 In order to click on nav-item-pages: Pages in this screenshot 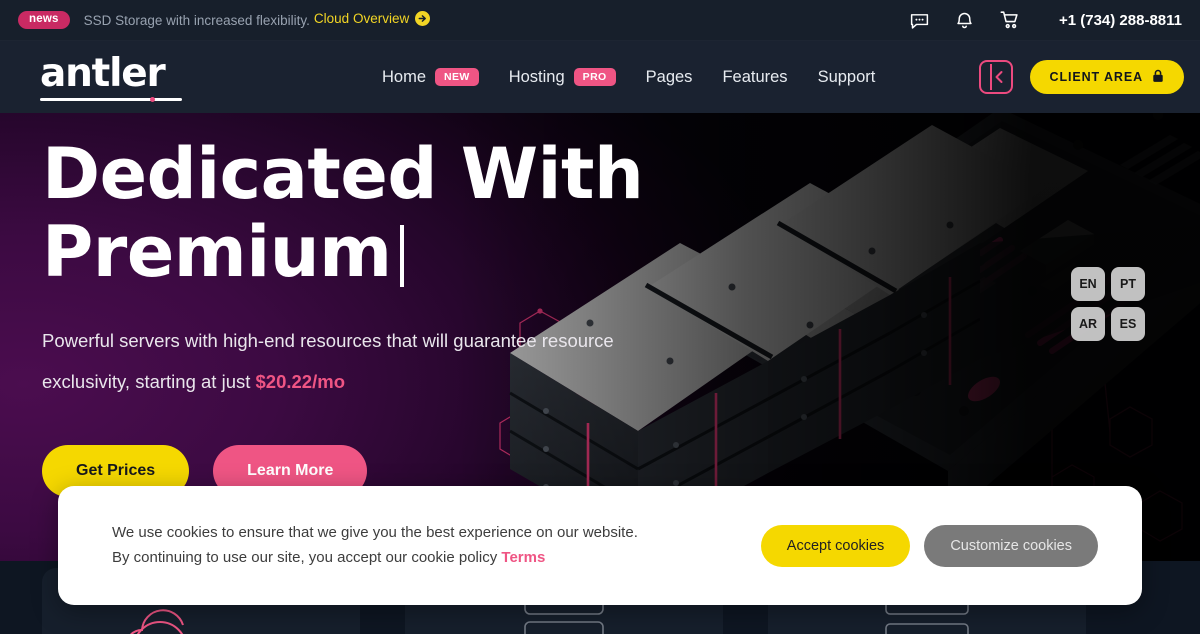, I will do `click(669, 77)`.